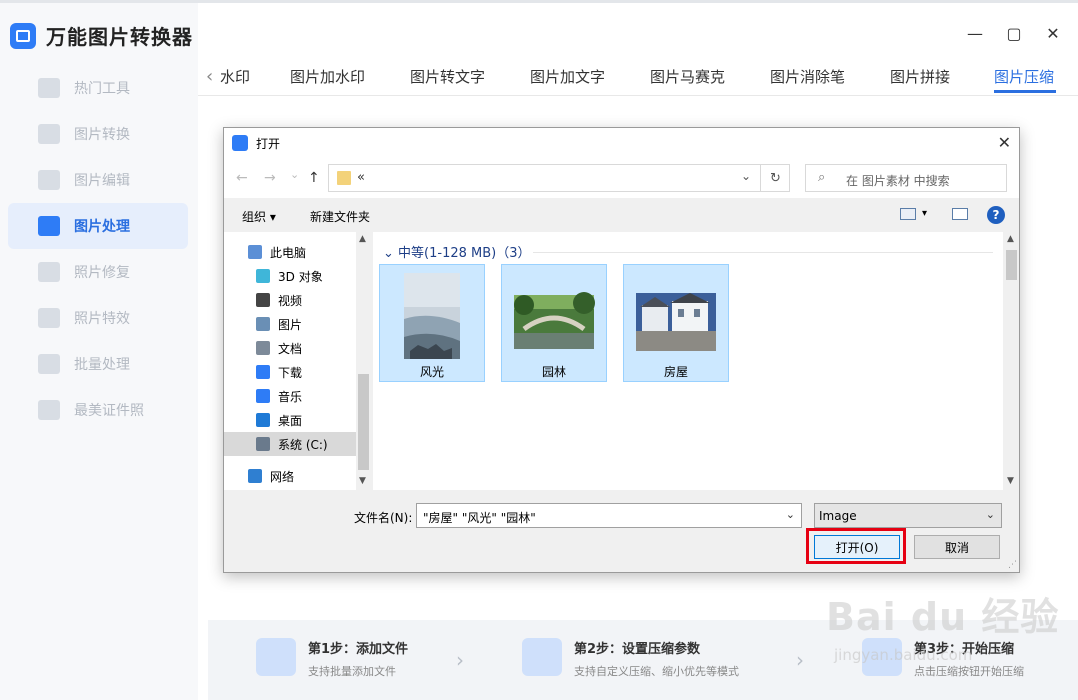  I want to click on tab-eraser: 图片消除笔, so click(807, 76).